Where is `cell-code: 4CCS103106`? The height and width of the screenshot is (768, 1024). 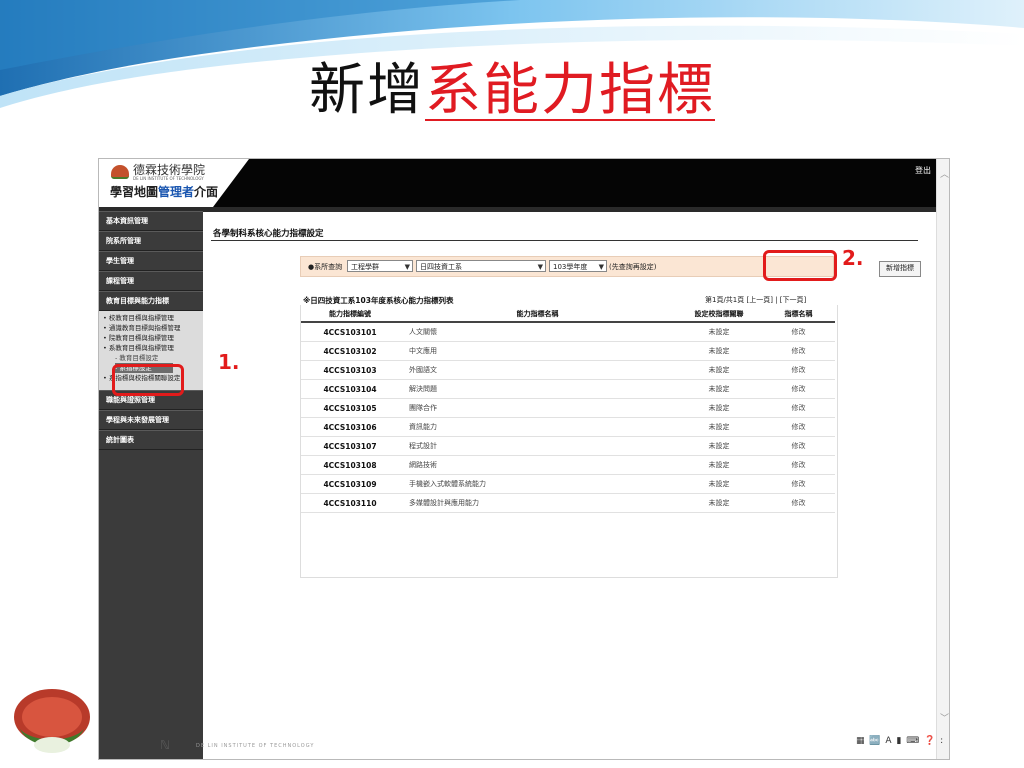
cell-code: 4CCS103106 is located at coordinates (350, 427).